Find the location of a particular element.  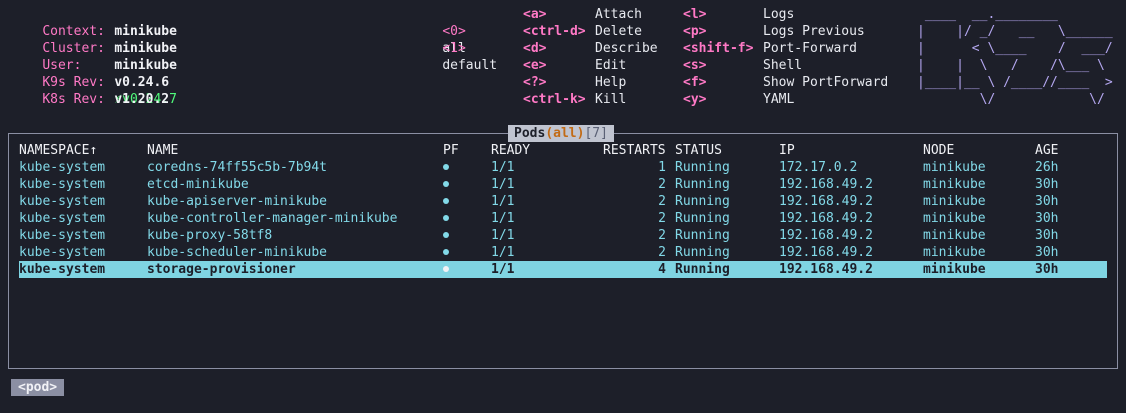

hint-edit: Edit is located at coordinates (610, 65).